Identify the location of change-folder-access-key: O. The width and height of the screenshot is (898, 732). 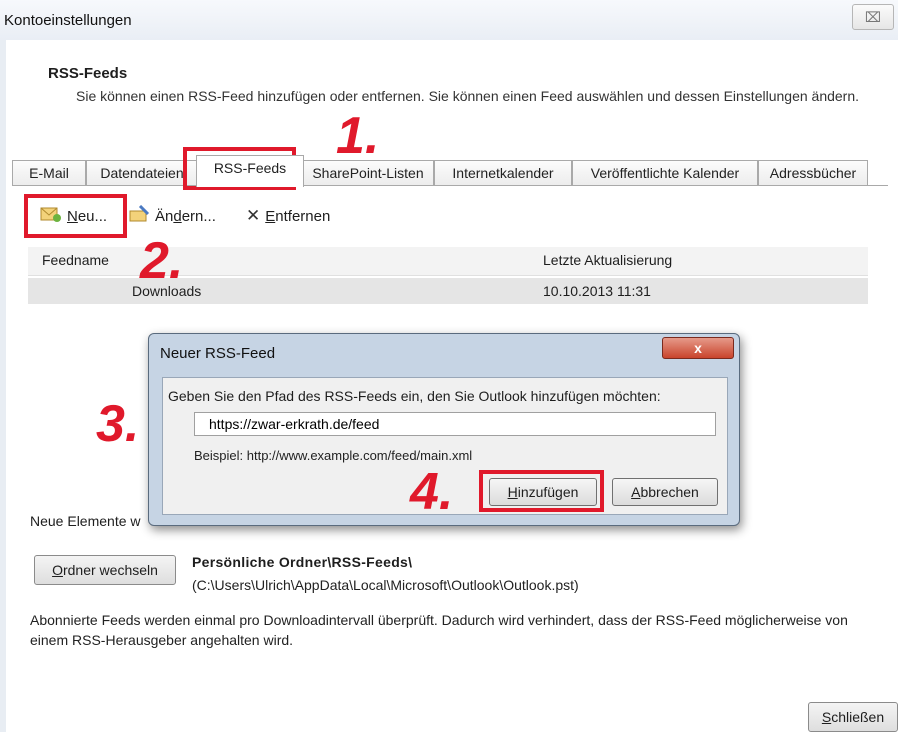
(57, 570).